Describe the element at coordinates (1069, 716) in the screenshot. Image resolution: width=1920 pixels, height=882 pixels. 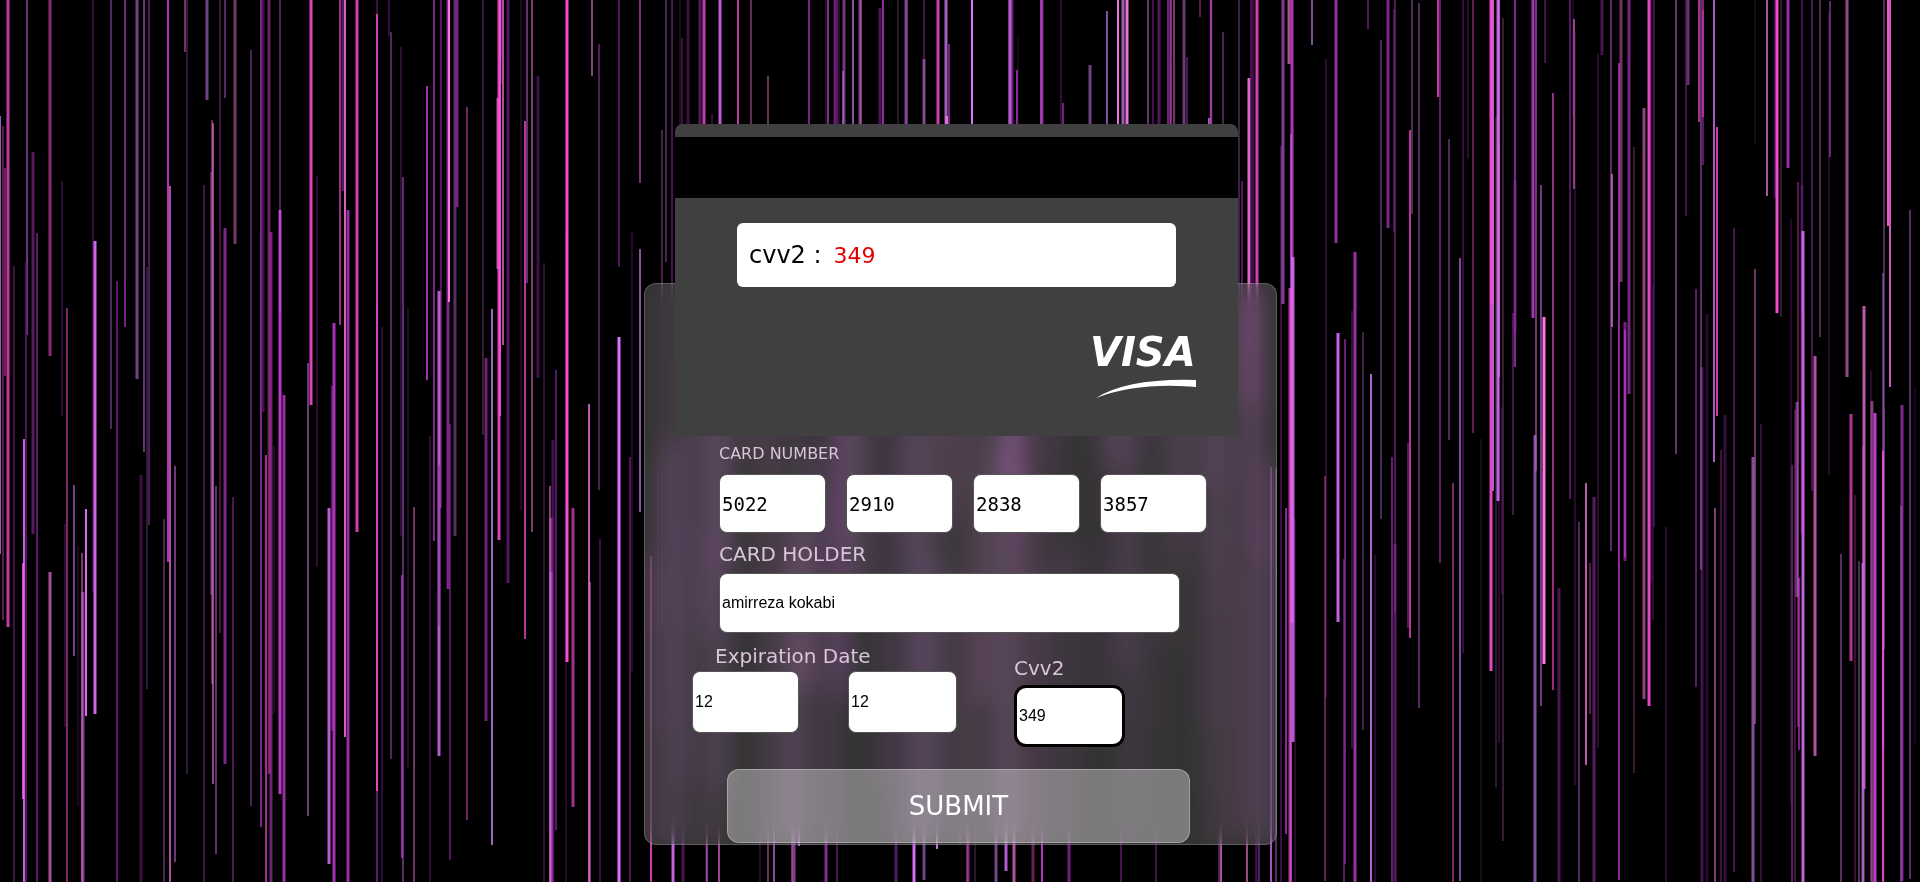
I see `cvv2-field: 349` at that location.